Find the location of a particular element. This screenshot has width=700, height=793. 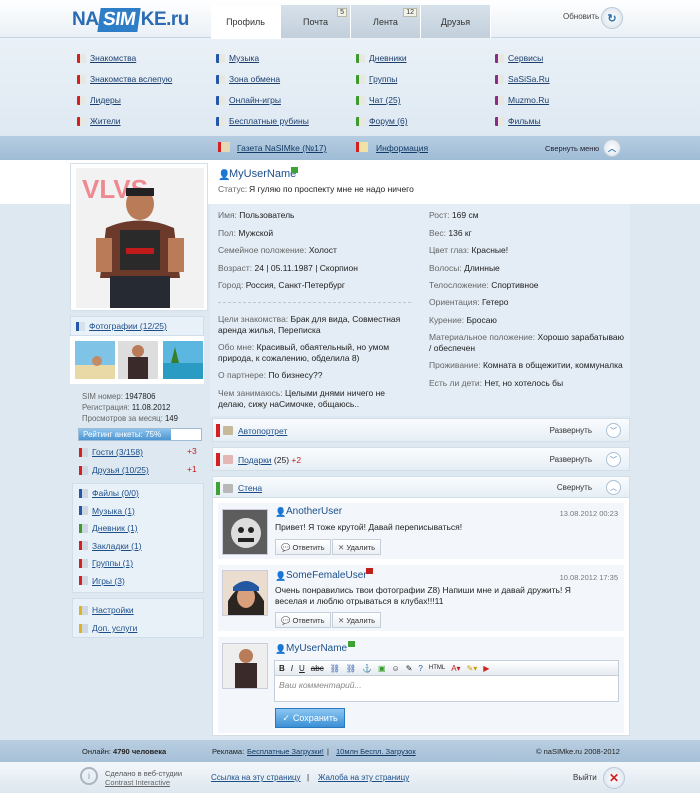

link-icon: ⛓ is located at coordinates (335, 668).